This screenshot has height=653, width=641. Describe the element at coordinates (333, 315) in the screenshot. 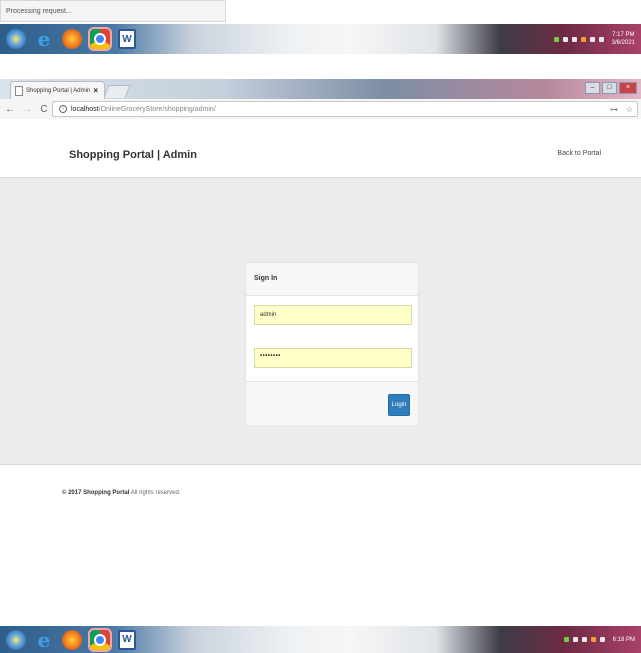

I see `username-input: admin` at that location.